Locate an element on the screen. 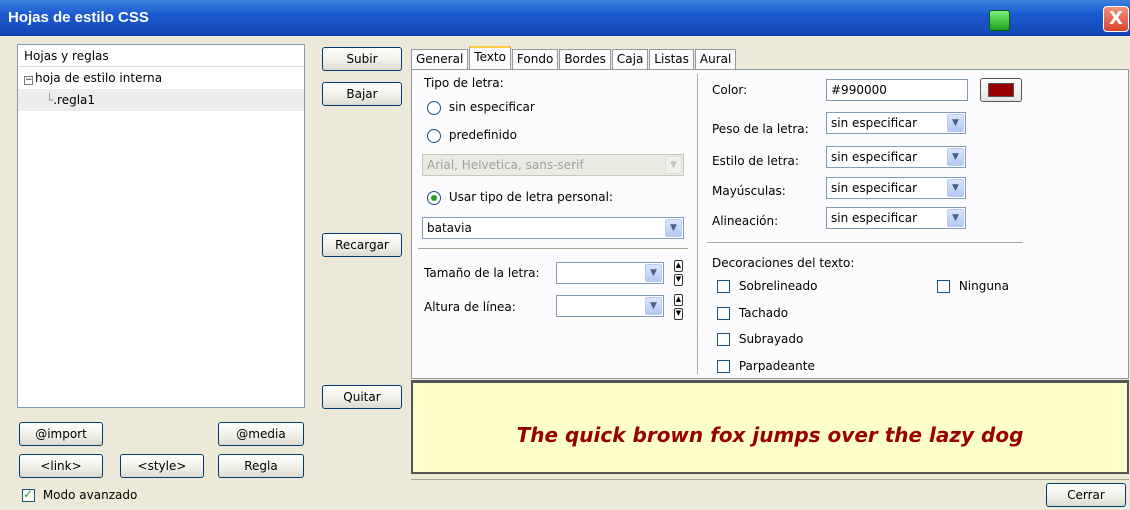 The height and width of the screenshot is (510, 1130). style-button: <style> is located at coordinates (162, 466).